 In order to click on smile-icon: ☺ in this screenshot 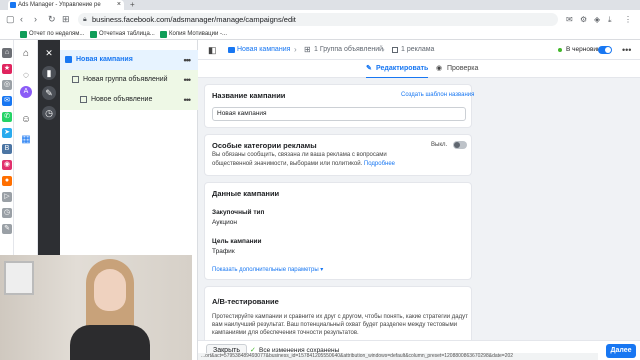, I will do `click(26, 120)`.